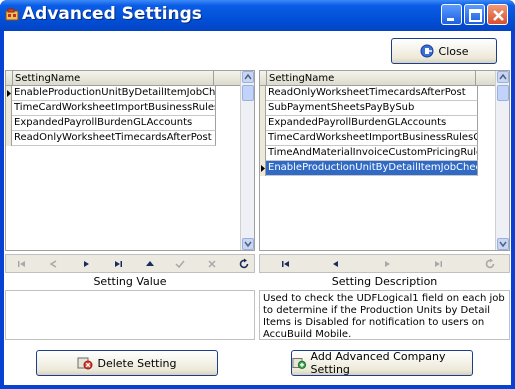 The image size is (515, 389). What do you see at coordinates (137, 363) in the screenshot?
I see `delete-setting-label: Delete Setting` at bounding box center [137, 363].